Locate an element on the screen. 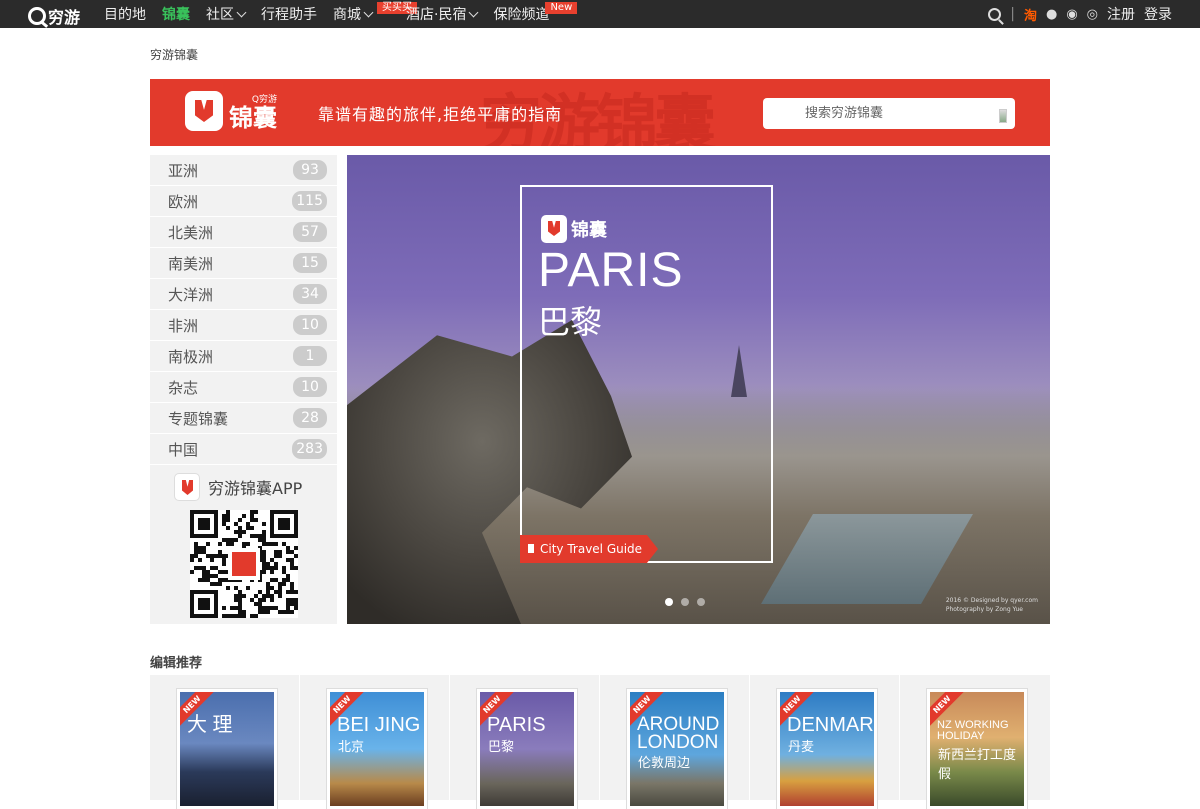 This screenshot has height=809, width=1200. region-item: 欧洲 115 is located at coordinates (243, 201).